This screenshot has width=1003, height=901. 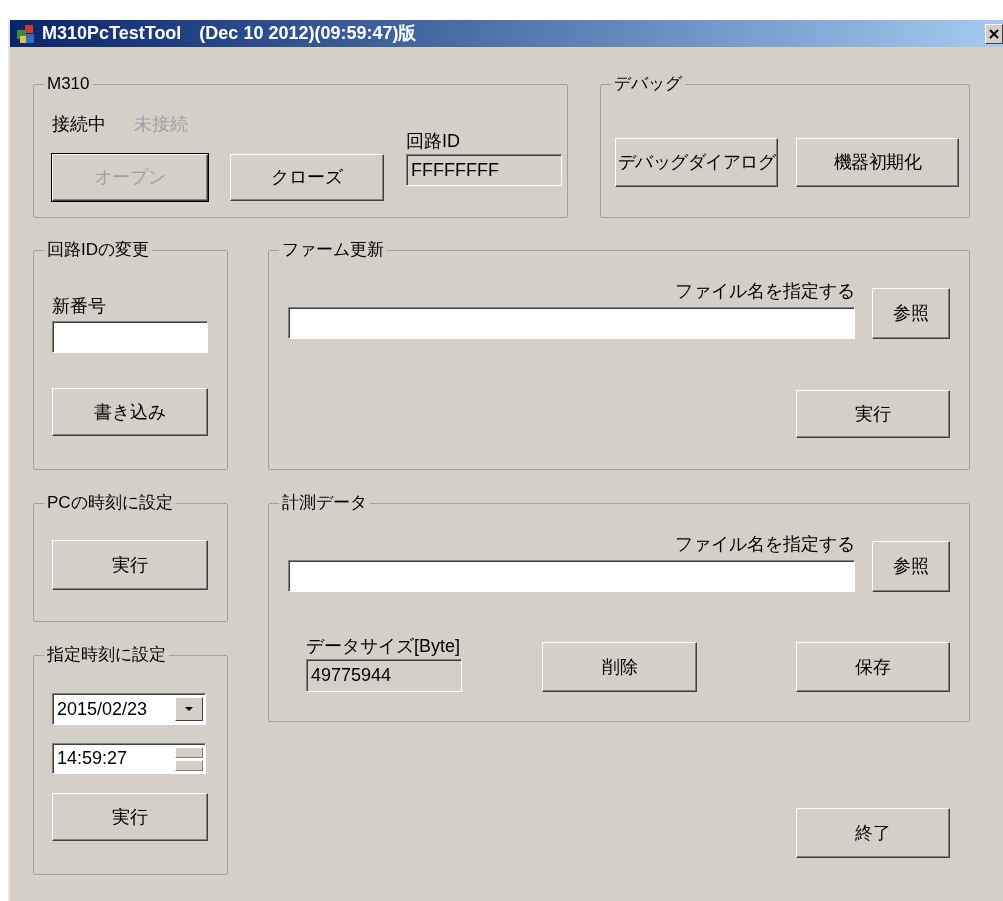 I want to click on group-label: PCの時刻に設定, so click(x=110, y=503).